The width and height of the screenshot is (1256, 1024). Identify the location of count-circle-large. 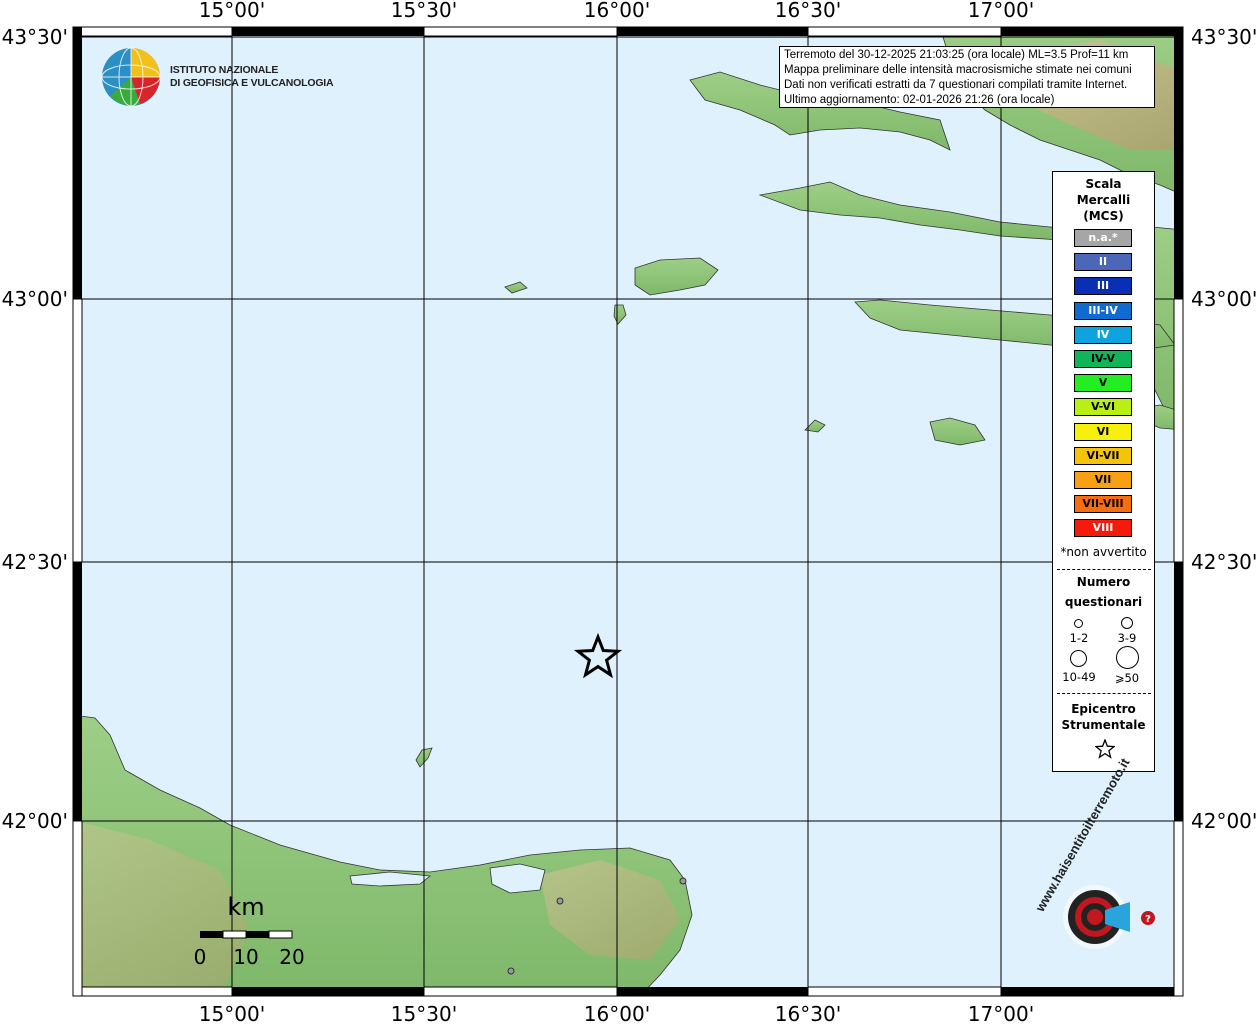
(1078, 658).